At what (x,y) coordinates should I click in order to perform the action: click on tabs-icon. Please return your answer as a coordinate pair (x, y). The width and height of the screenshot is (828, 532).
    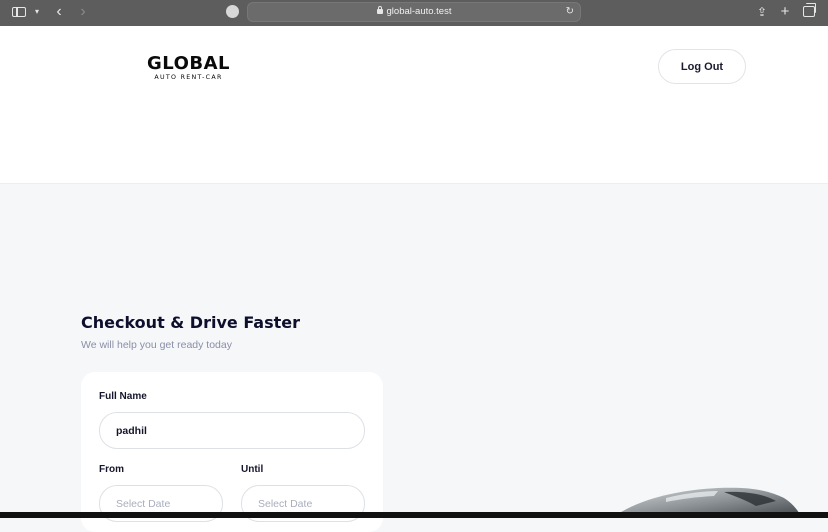
    Looking at the image, I should click on (809, 10).